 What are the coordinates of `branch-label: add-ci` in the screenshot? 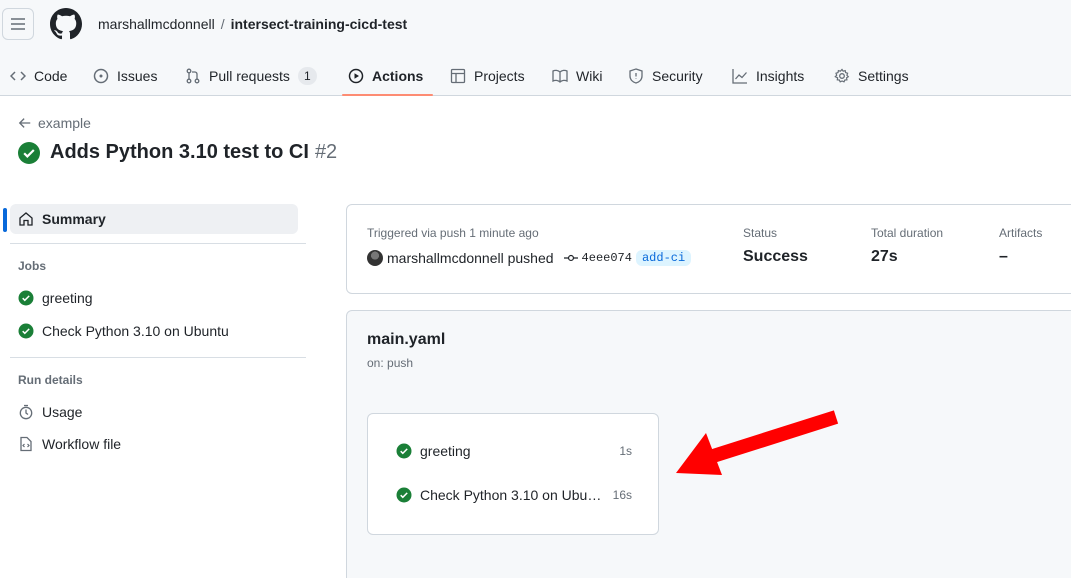 It's located at (663, 258).